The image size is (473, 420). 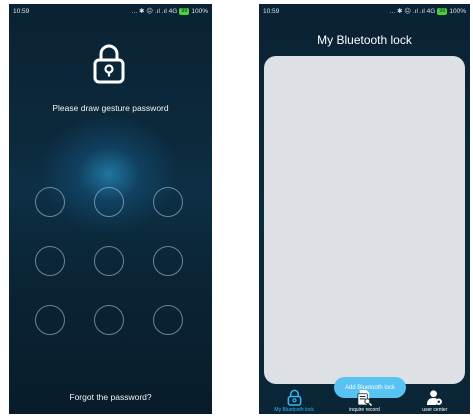 I want to click on tab-my-bluetooth-lock: My Bluetooth lock, so click(x=294, y=401).